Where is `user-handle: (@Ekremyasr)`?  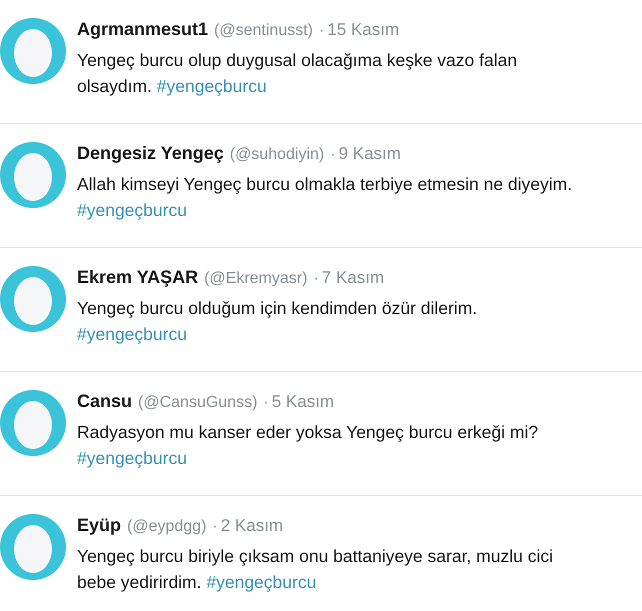 user-handle: (@Ekremyasr) is located at coordinates (256, 279).